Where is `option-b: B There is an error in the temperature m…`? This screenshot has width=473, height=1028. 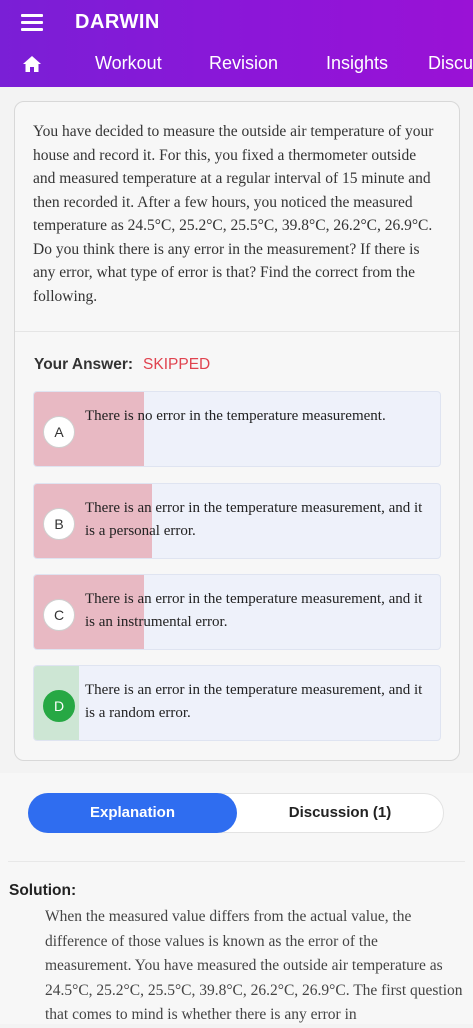 option-b: B There is an error in the temperature m… is located at coordinates (237, 521).